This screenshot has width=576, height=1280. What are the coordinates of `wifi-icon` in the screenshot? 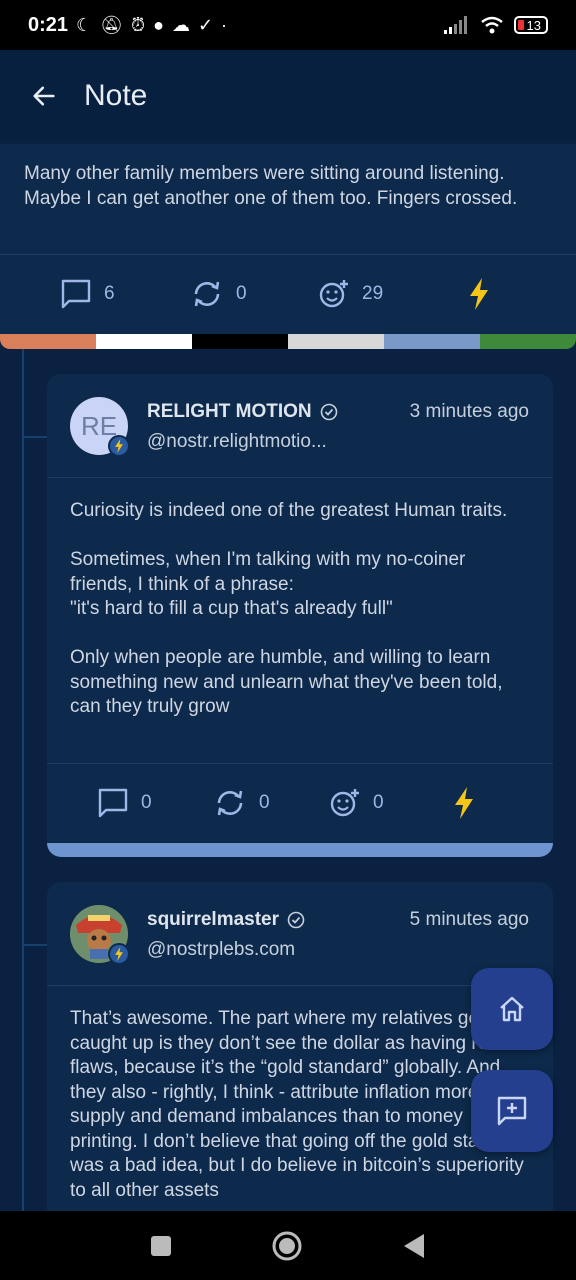 It's located at (491, 25).